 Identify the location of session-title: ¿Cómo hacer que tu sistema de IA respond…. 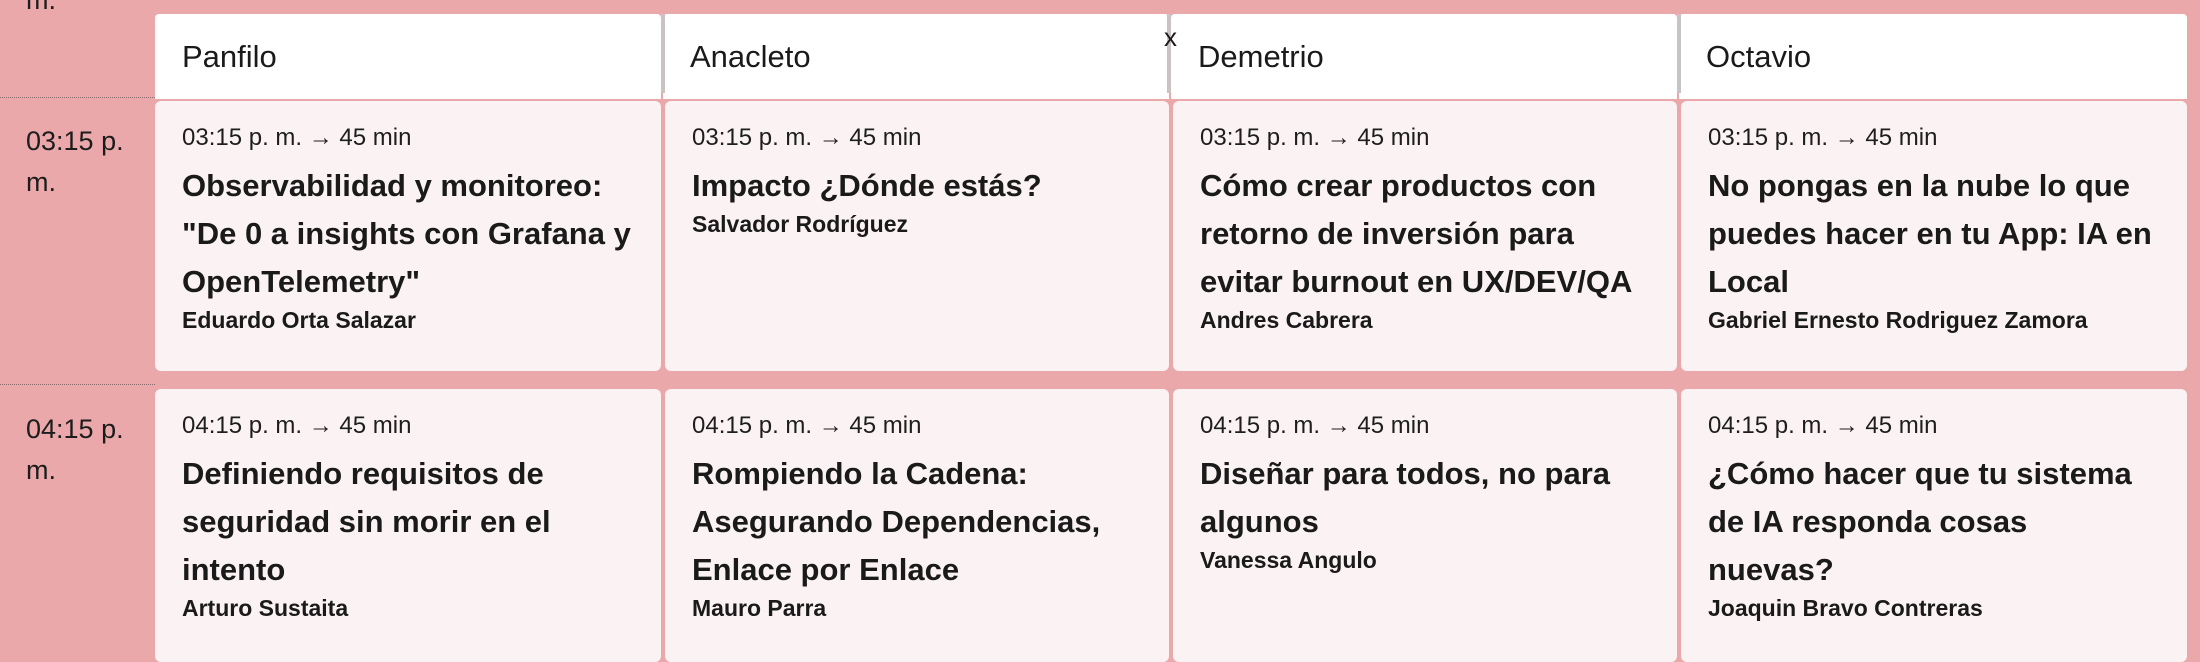
(1934, 522).